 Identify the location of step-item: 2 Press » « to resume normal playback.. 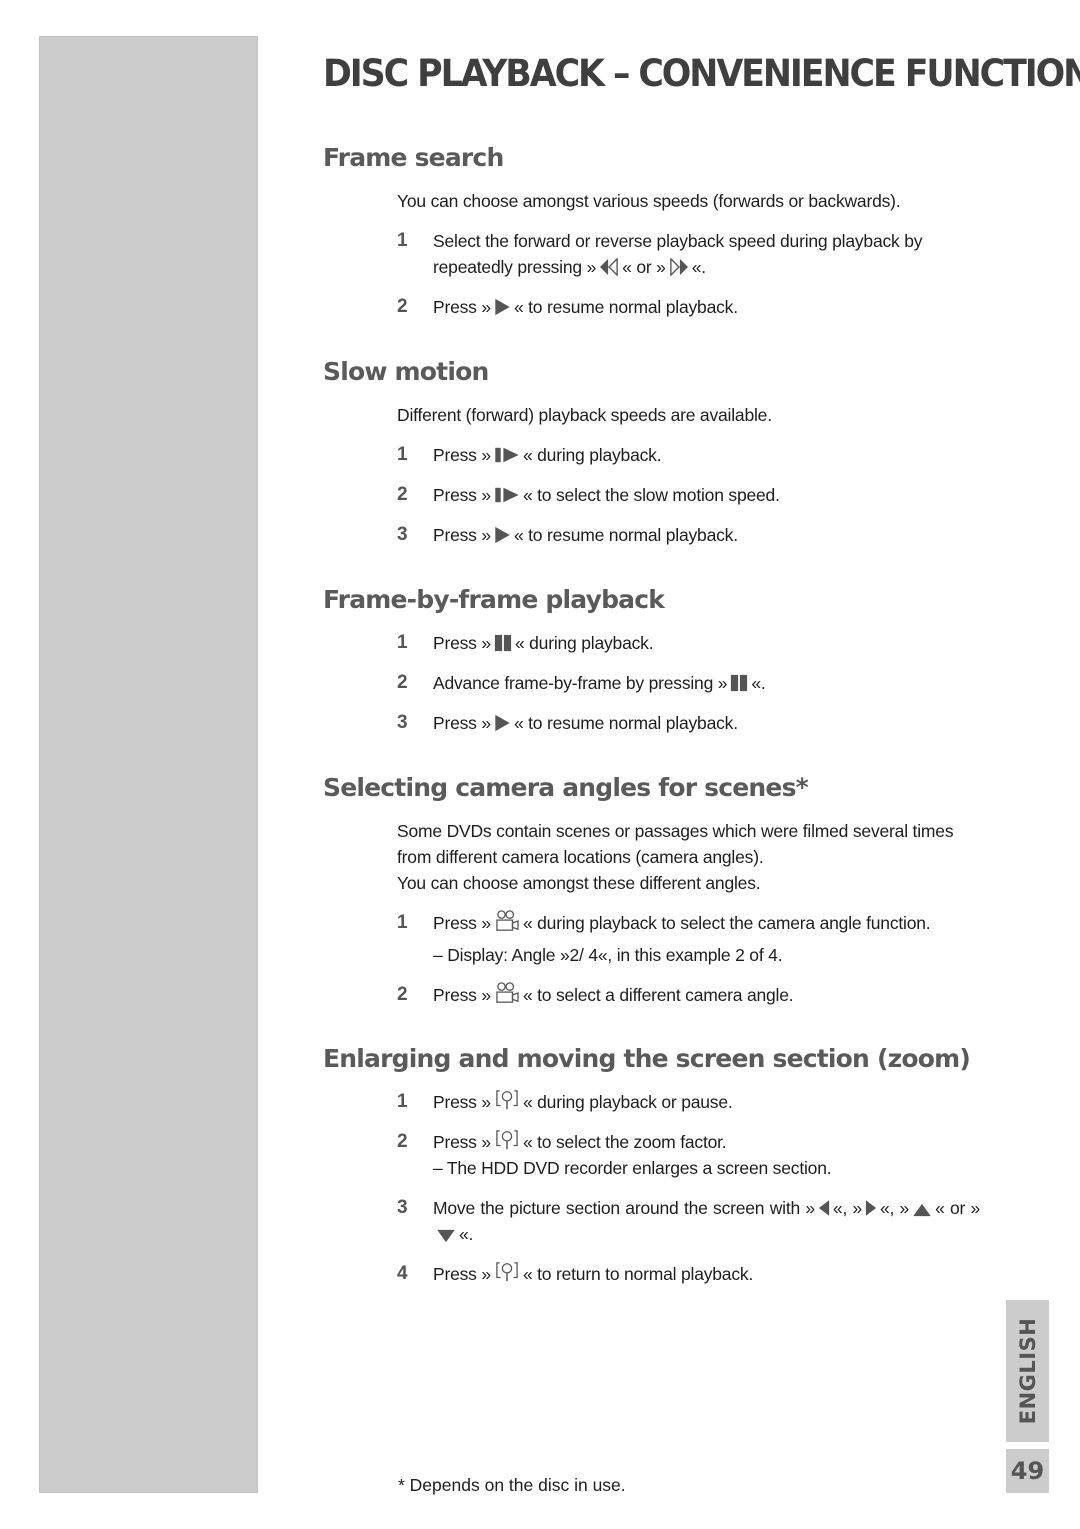
(690, 307).